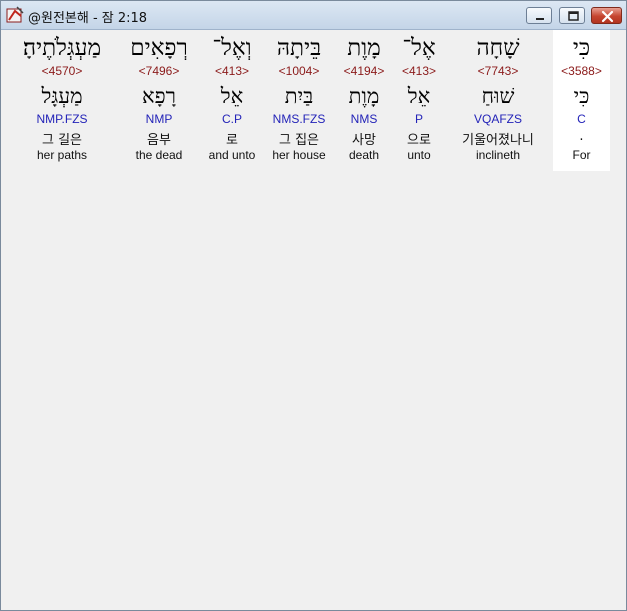 This screenshot has height=611, width=627. What do you see at coordinates (232, 140) in the screenshot?
I see `korean-gloss: 로` at bounding box center [232, 140].